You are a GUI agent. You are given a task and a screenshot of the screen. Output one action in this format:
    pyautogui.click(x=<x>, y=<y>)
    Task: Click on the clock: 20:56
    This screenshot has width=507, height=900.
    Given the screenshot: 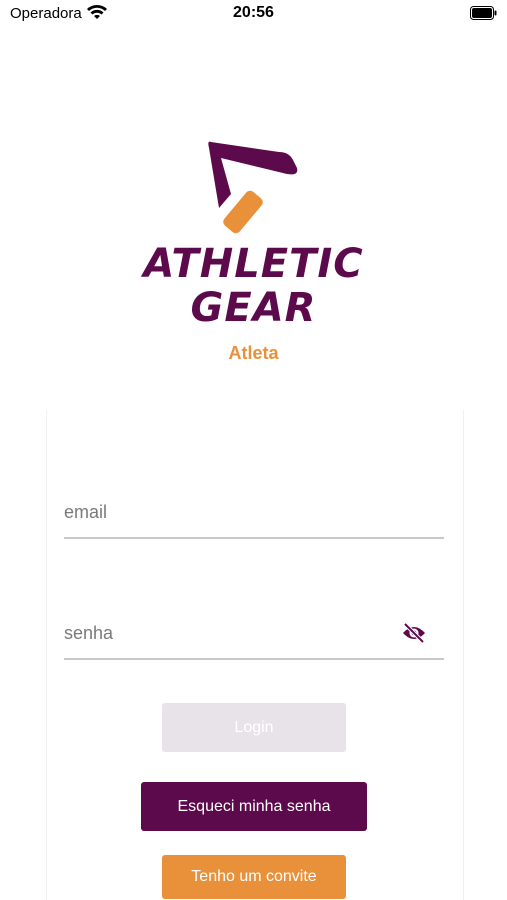 What is the action you would take?
    pyautogui.click(x=253, y=12)
    